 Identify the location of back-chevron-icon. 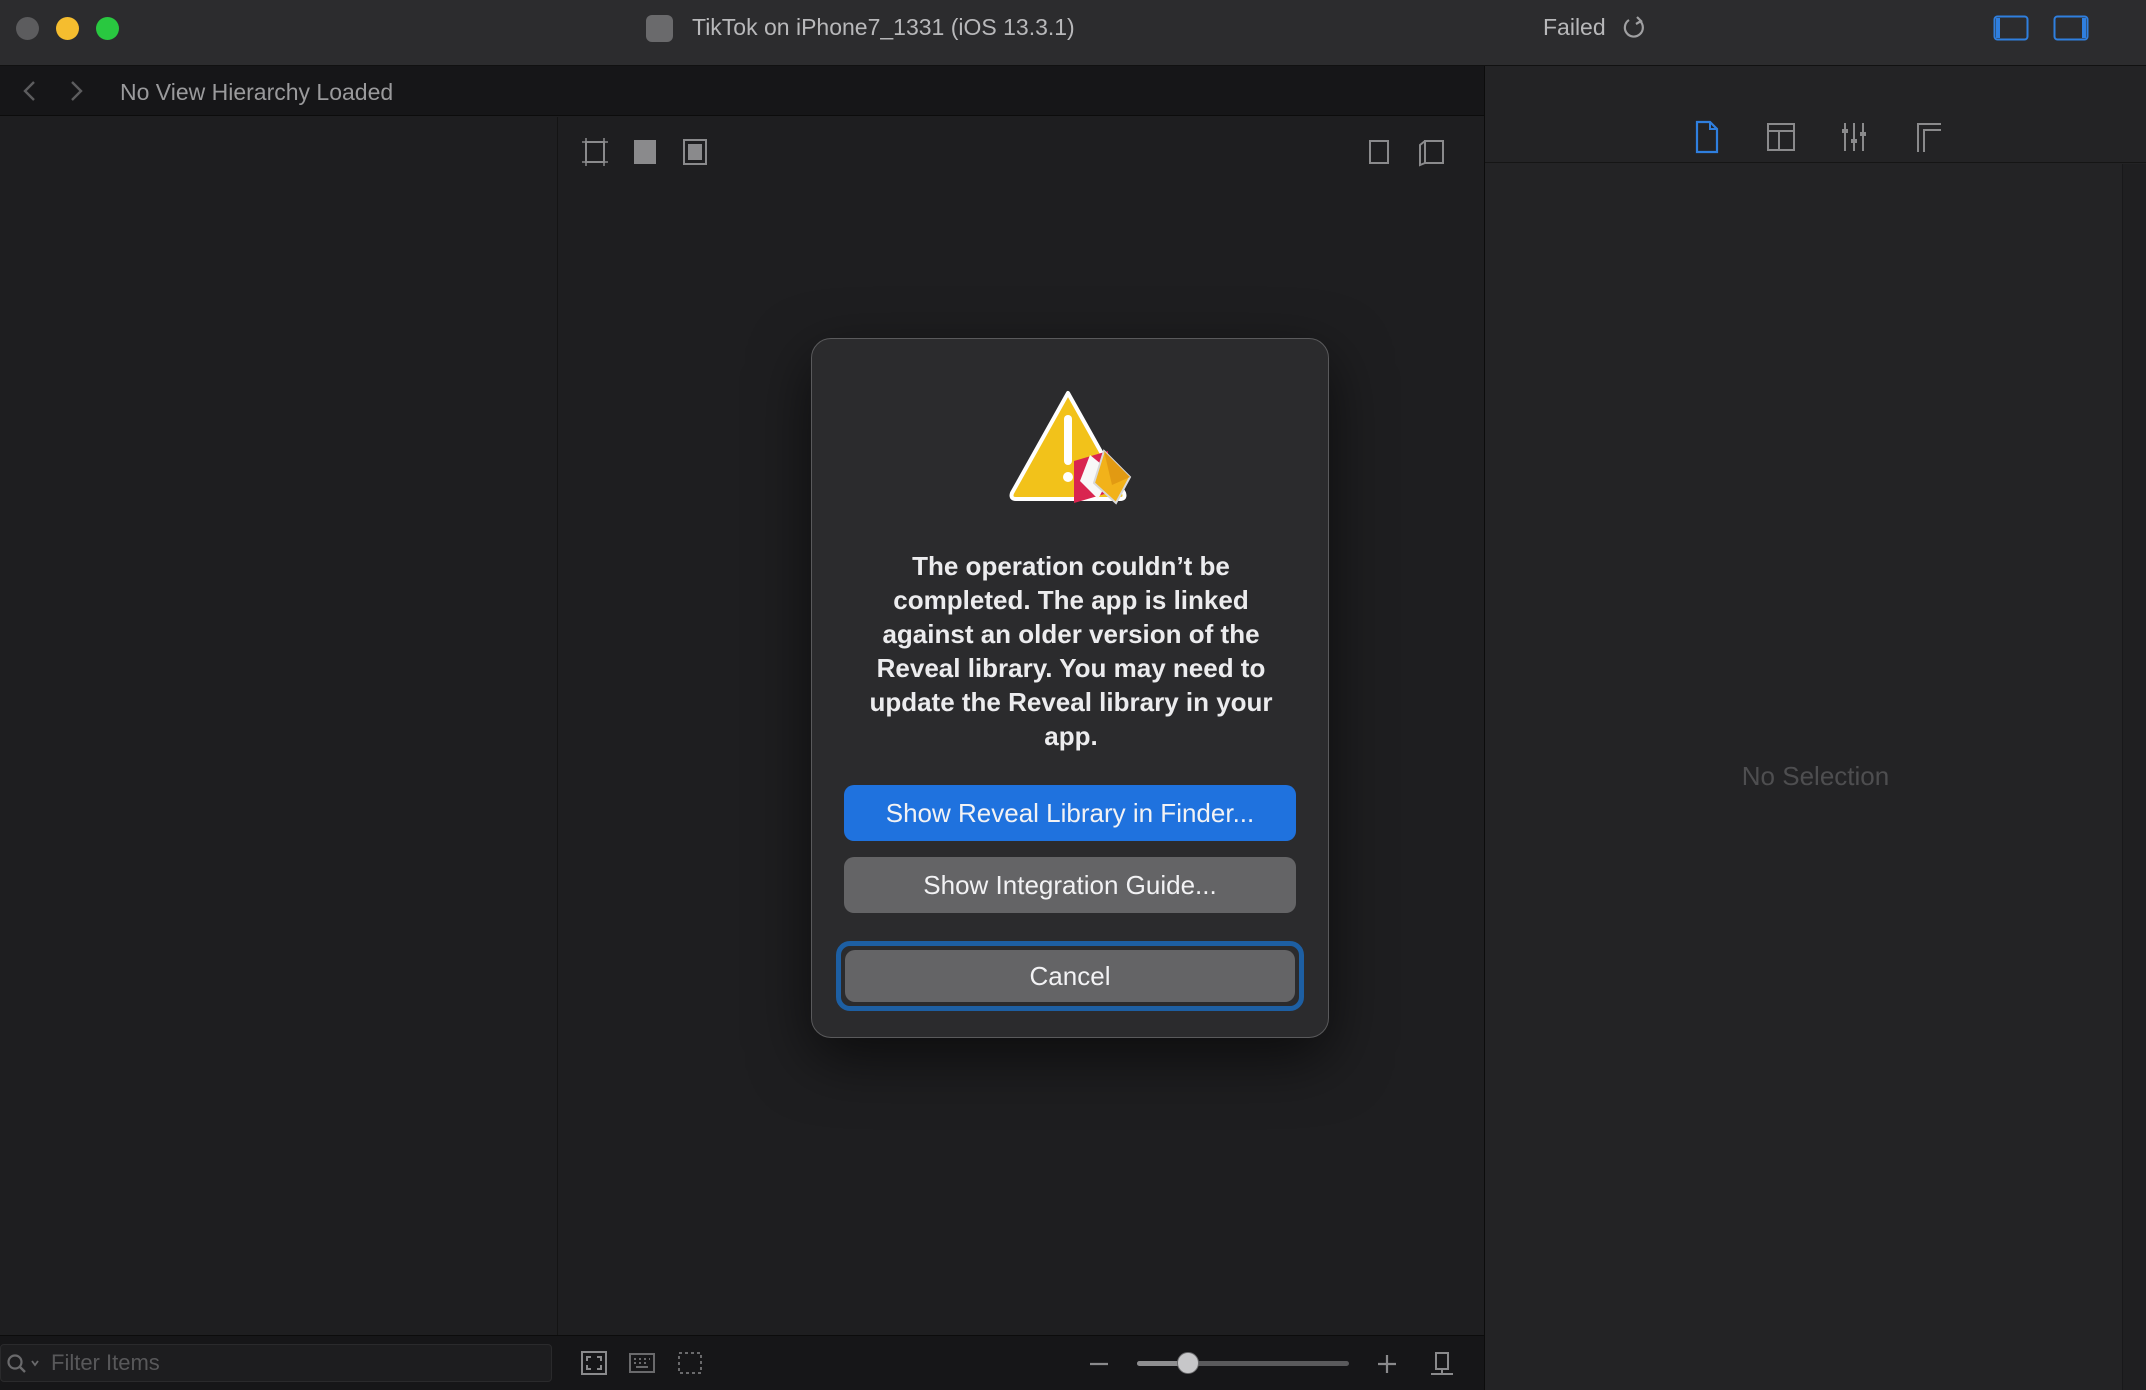
(30, 91).